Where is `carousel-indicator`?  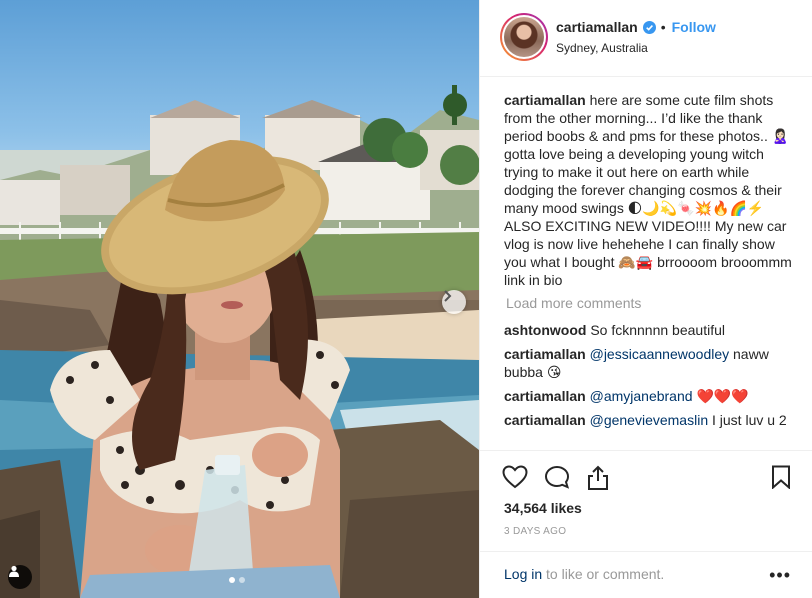
carousel-indicator is located at coordinates (237, 580).